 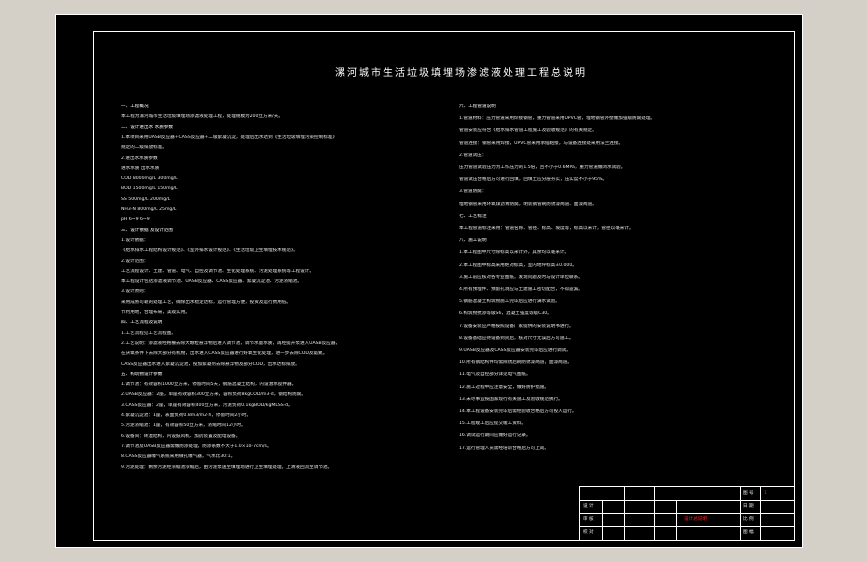 I want to click on section-heading: 六、工程管道说明, so click(x=477, y=106).